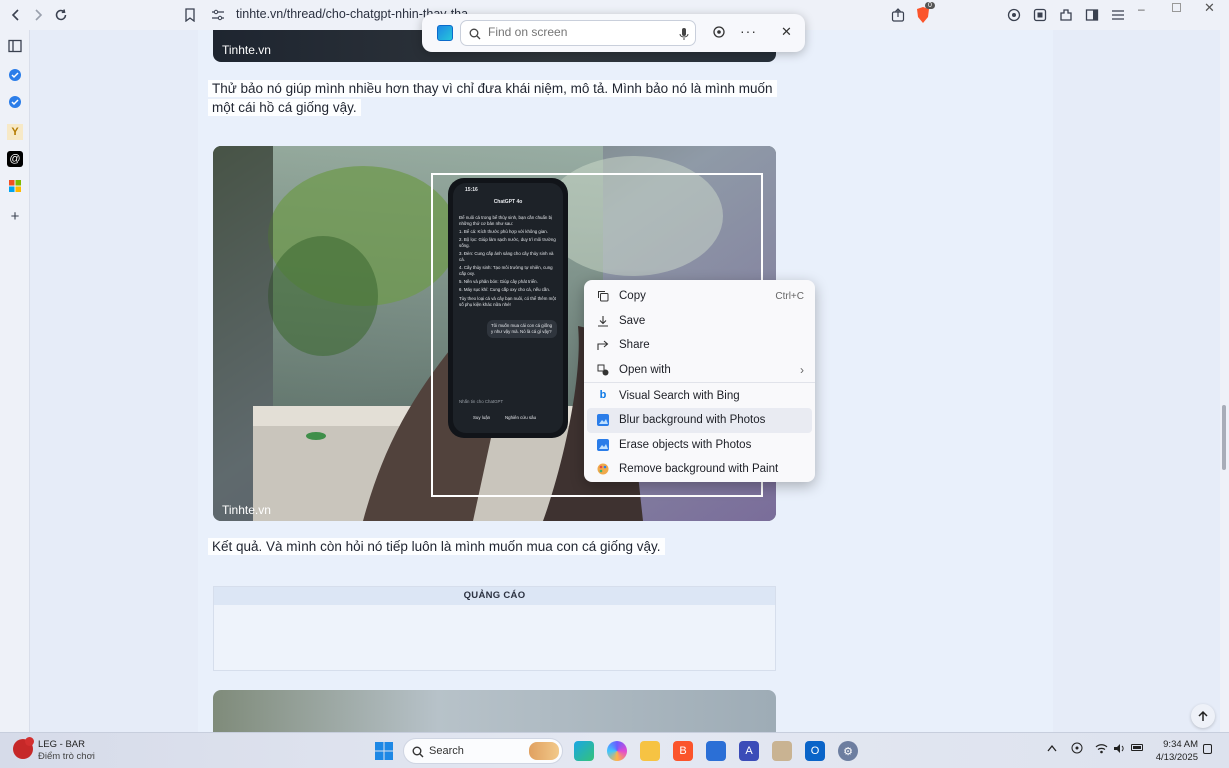  What do you see at coordinates (1077, 749) in the screenshot?
I see `vpn-icon` at bounding box center [1077, 749].